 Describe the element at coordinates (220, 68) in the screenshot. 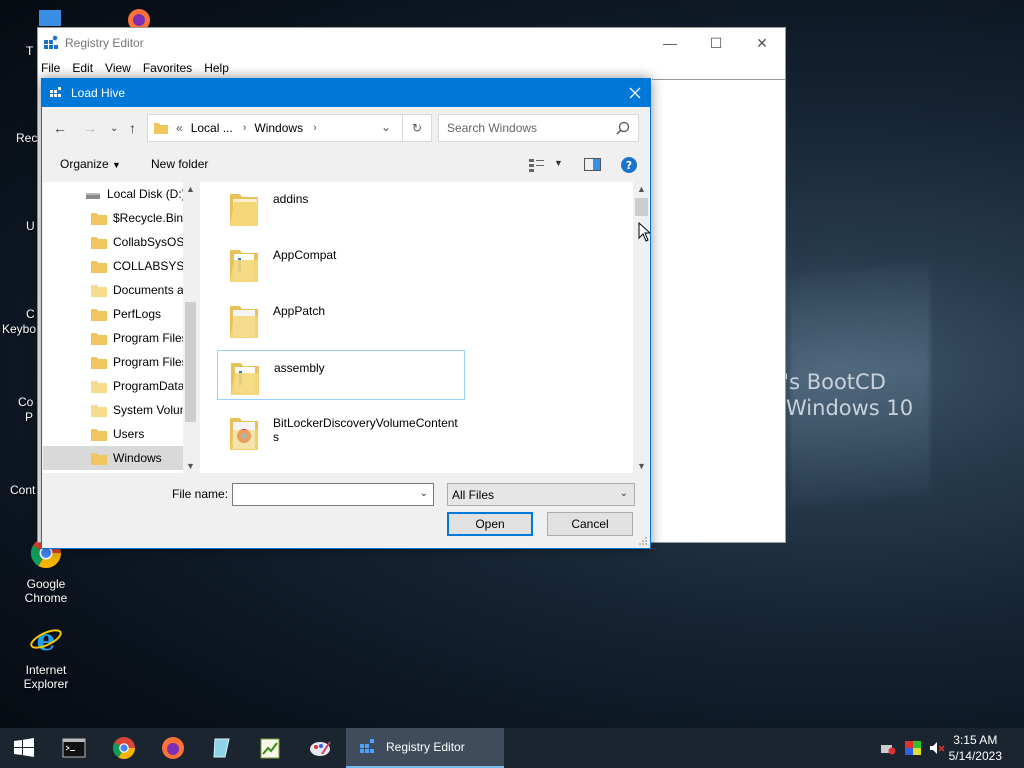

I see `menu-help: Help` at that location.